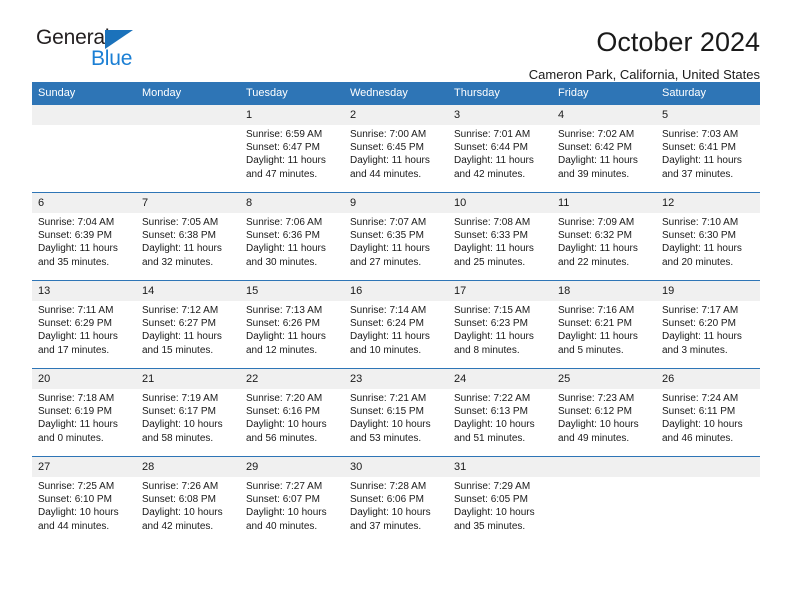 Image resolution: width=792 pixels, height=612 pixels. I want to click on day-number: 11, so click(604, 203).